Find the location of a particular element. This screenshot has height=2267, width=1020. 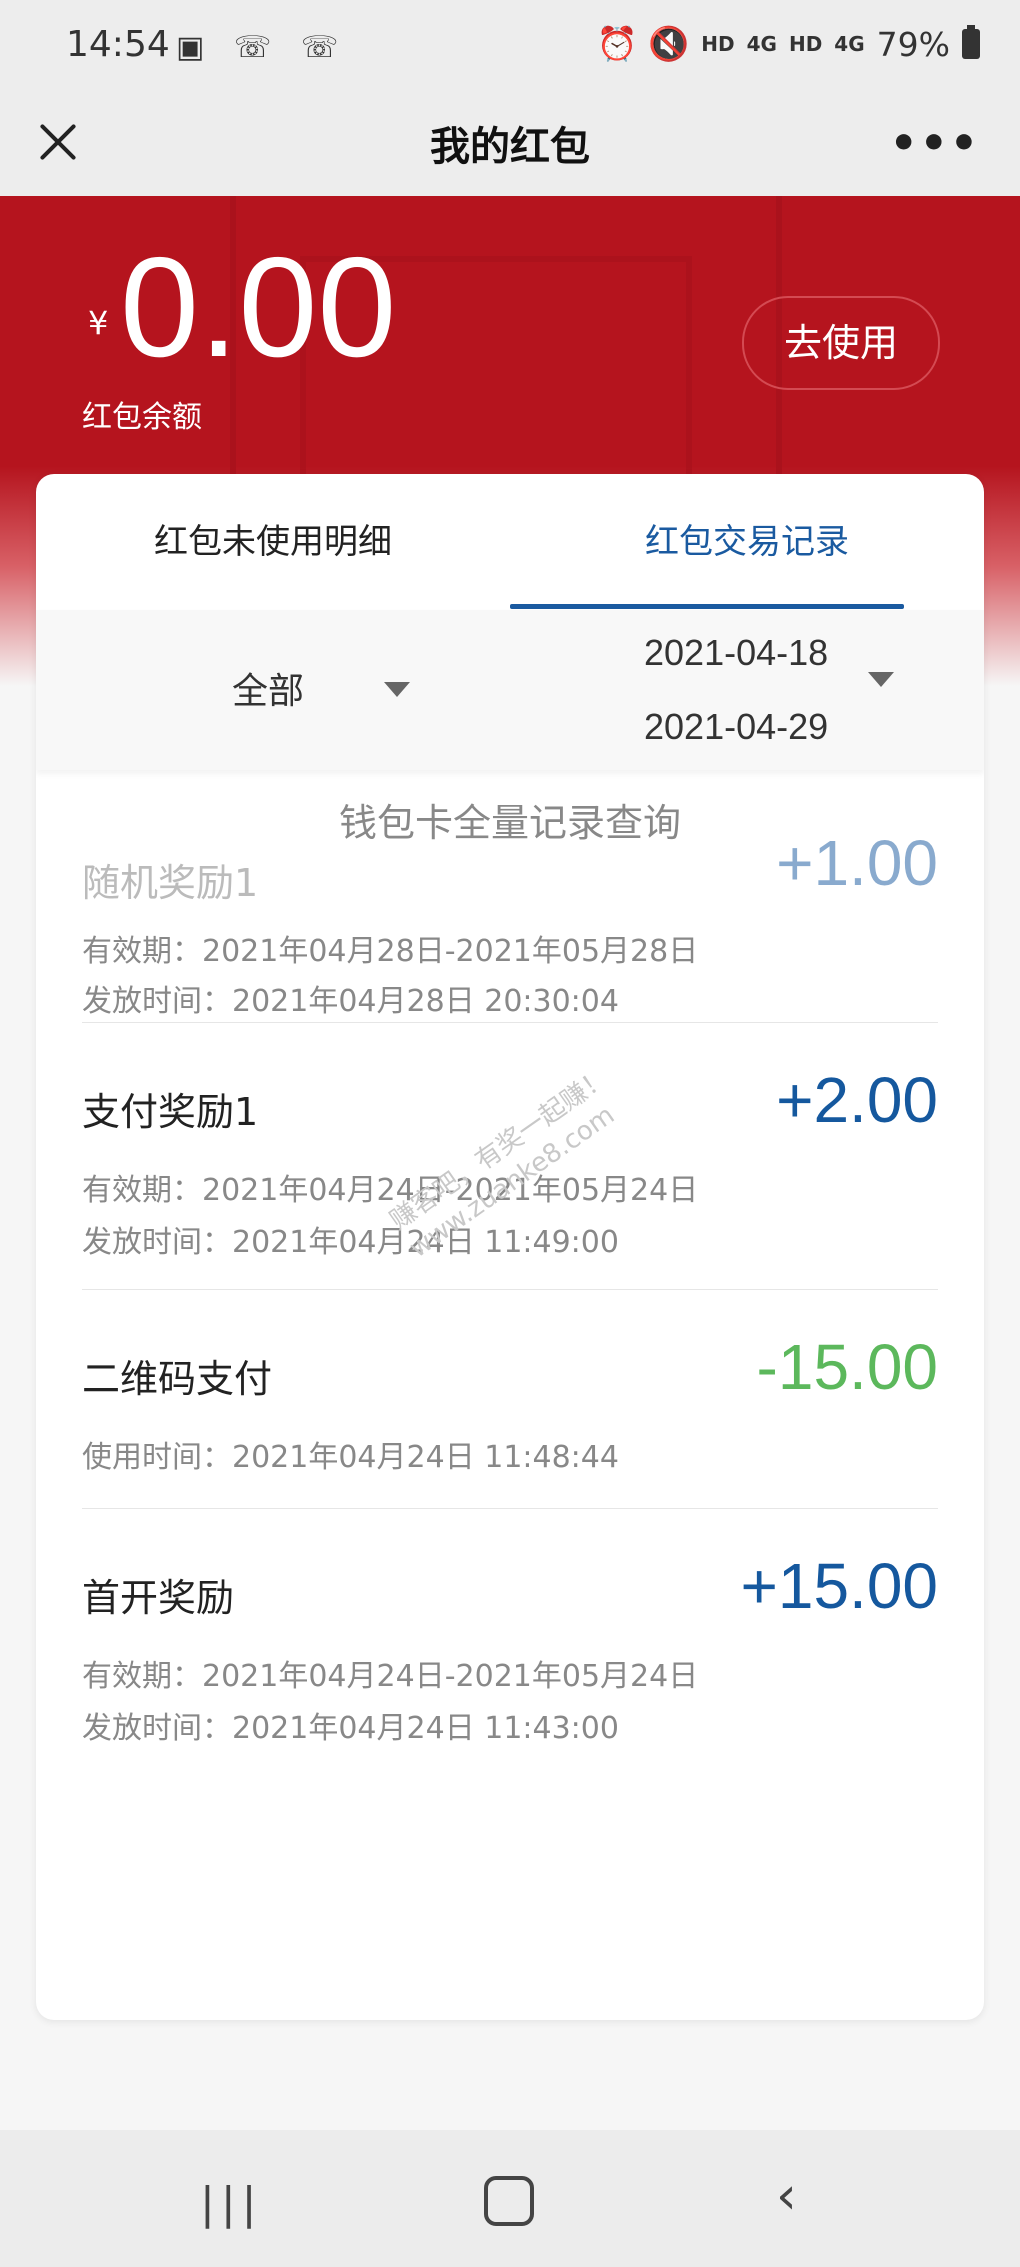

battery-percent: 79% is located at coordinates (913, 44).